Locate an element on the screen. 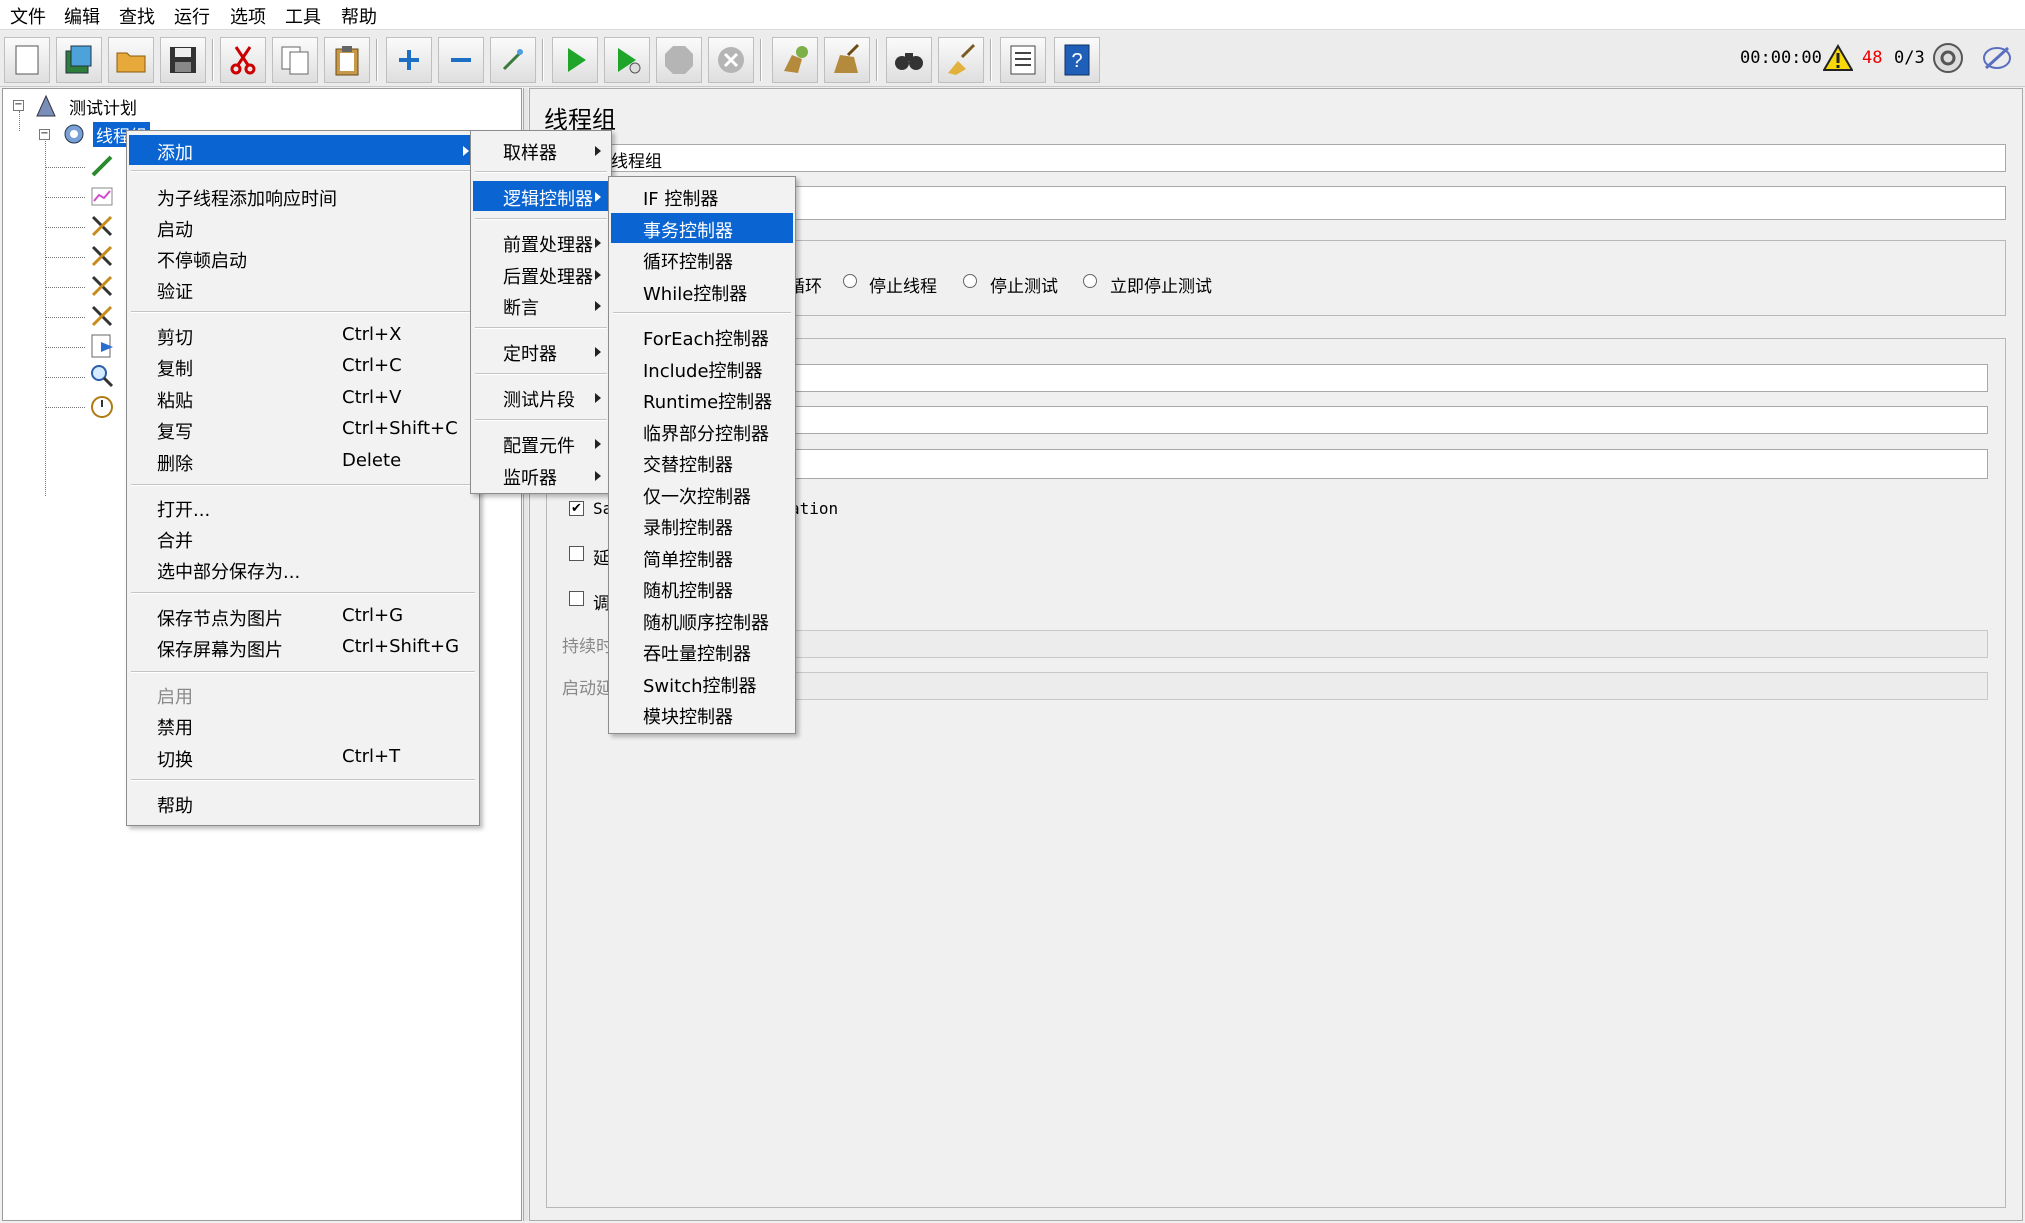  menu-item-save-node-image: 保存节点为图片 Ctrl+G is located at coordinates (303, 616).